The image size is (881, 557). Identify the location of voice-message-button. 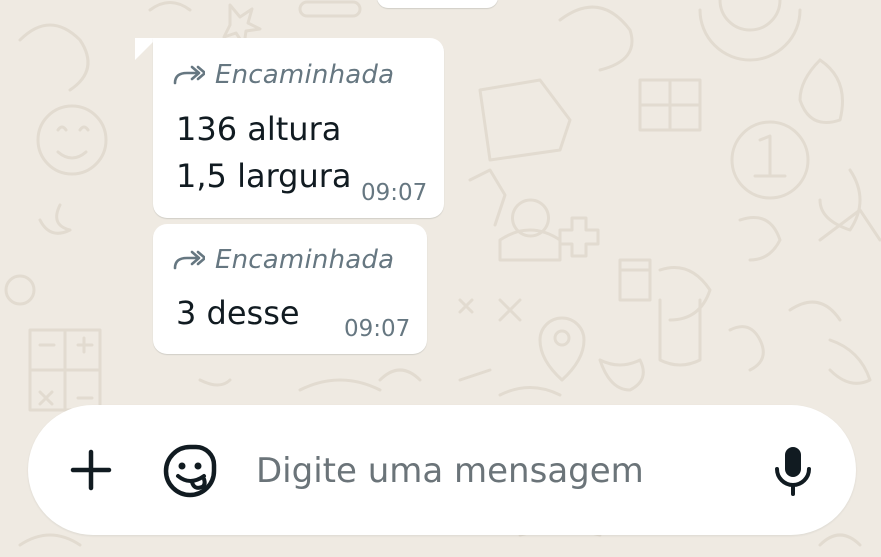
(793, 471).